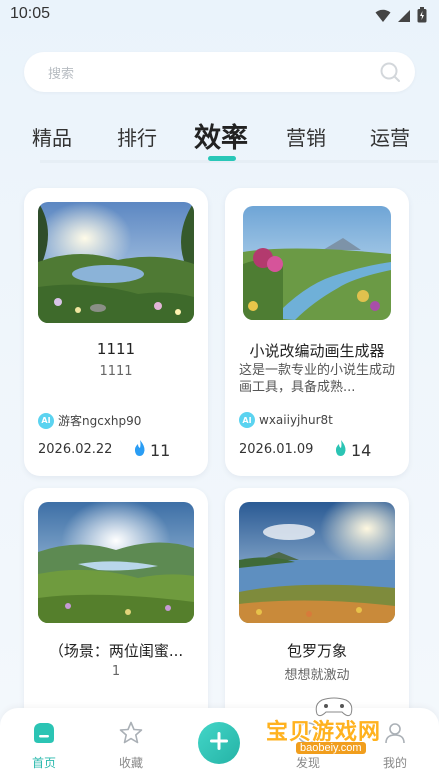  Describe the element at coordinates (44, 736) in the screenshot. I see `home-icon` at that location.